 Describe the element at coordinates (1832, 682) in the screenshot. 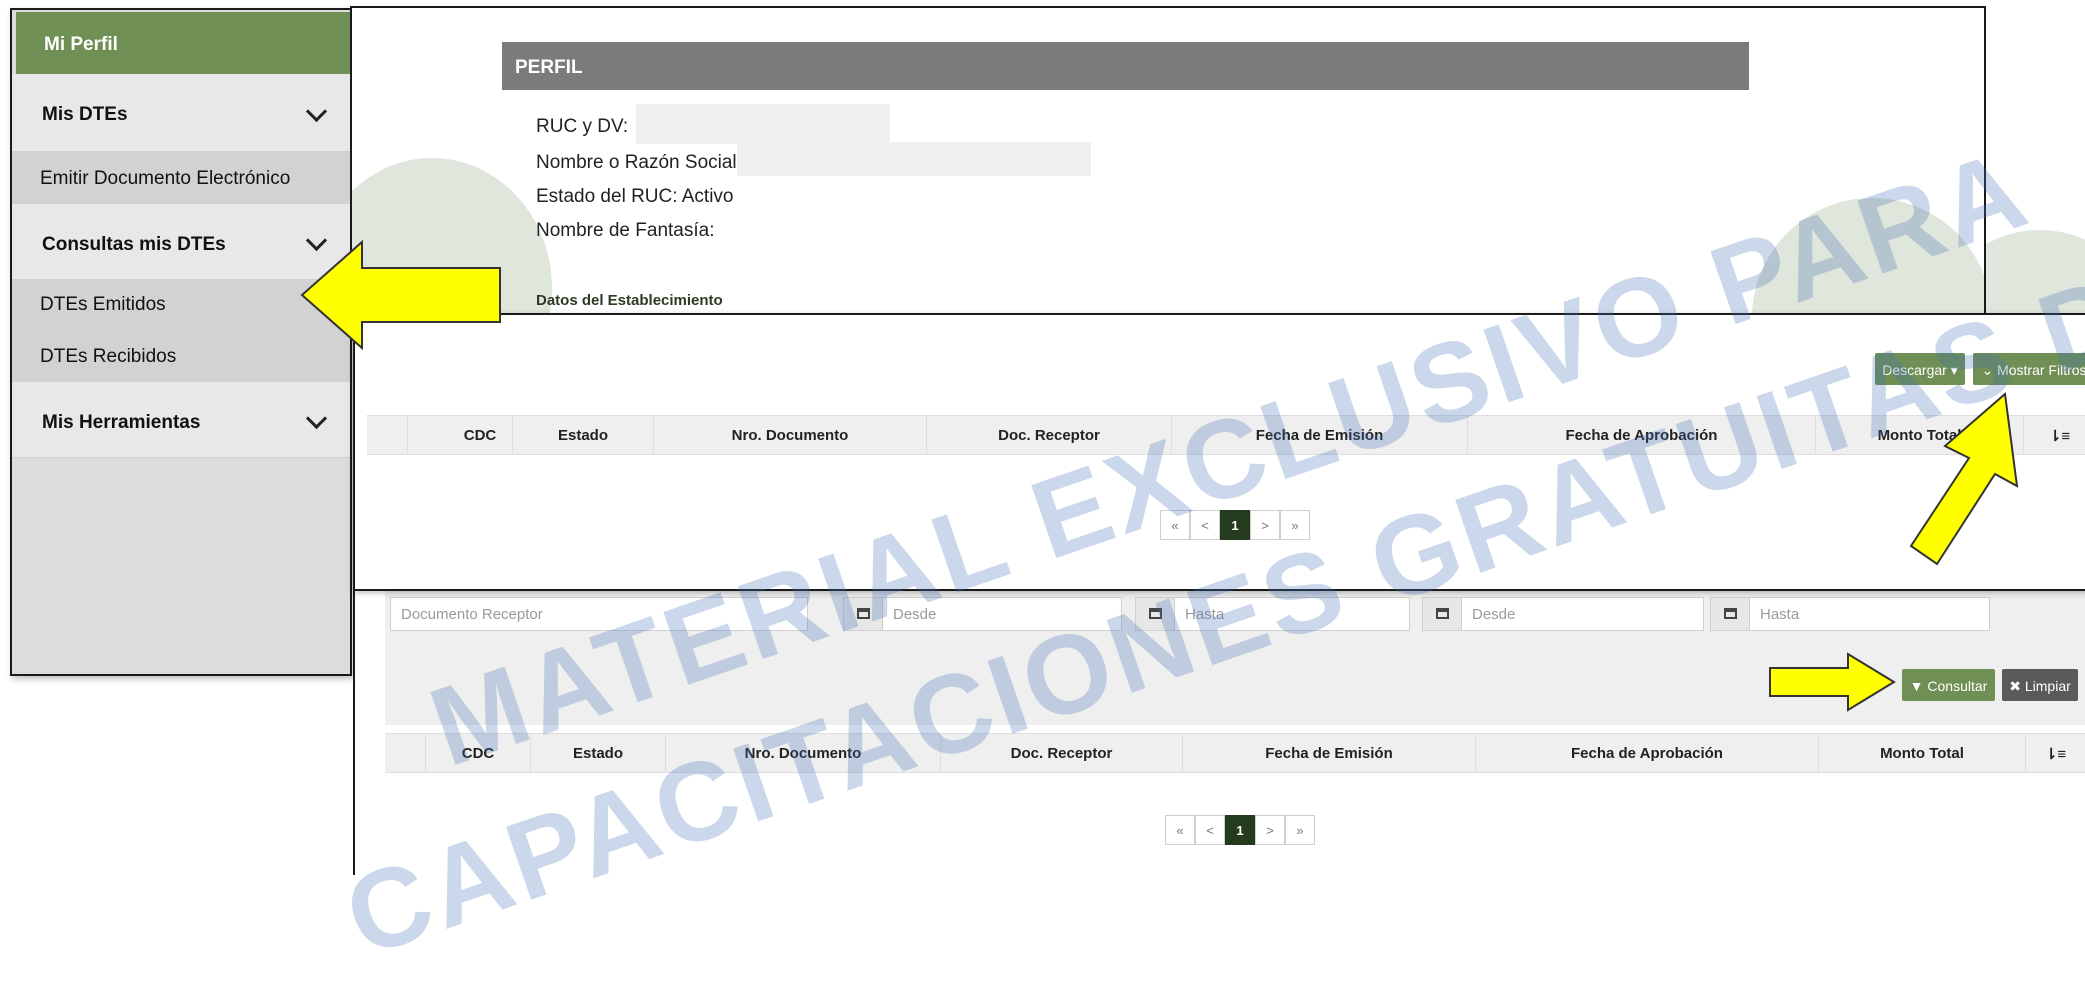

I see `arrow-right-icon` at that location.